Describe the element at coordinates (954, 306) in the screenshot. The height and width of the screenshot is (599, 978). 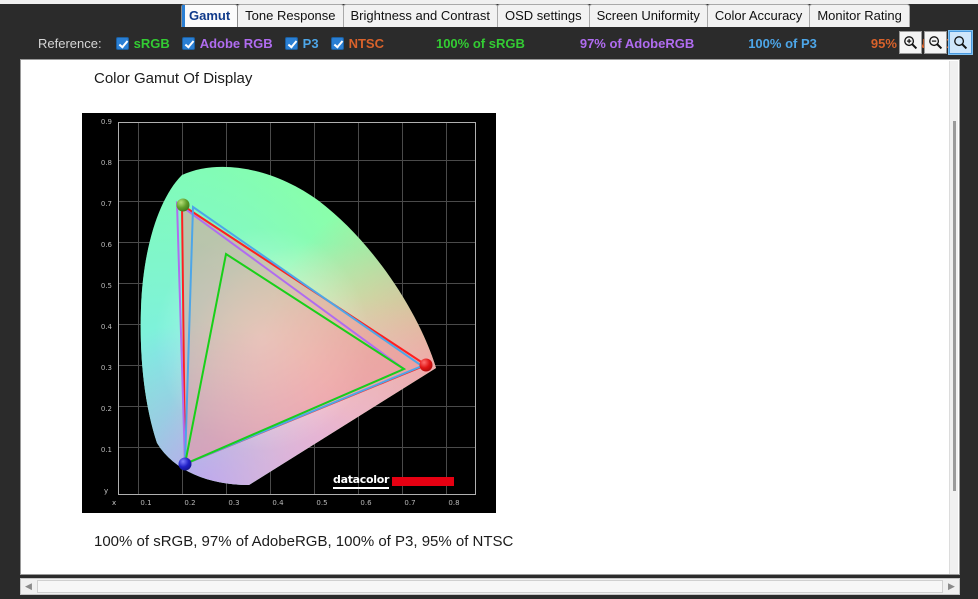
I see `vertical-scrollbar-thumb` at that location.